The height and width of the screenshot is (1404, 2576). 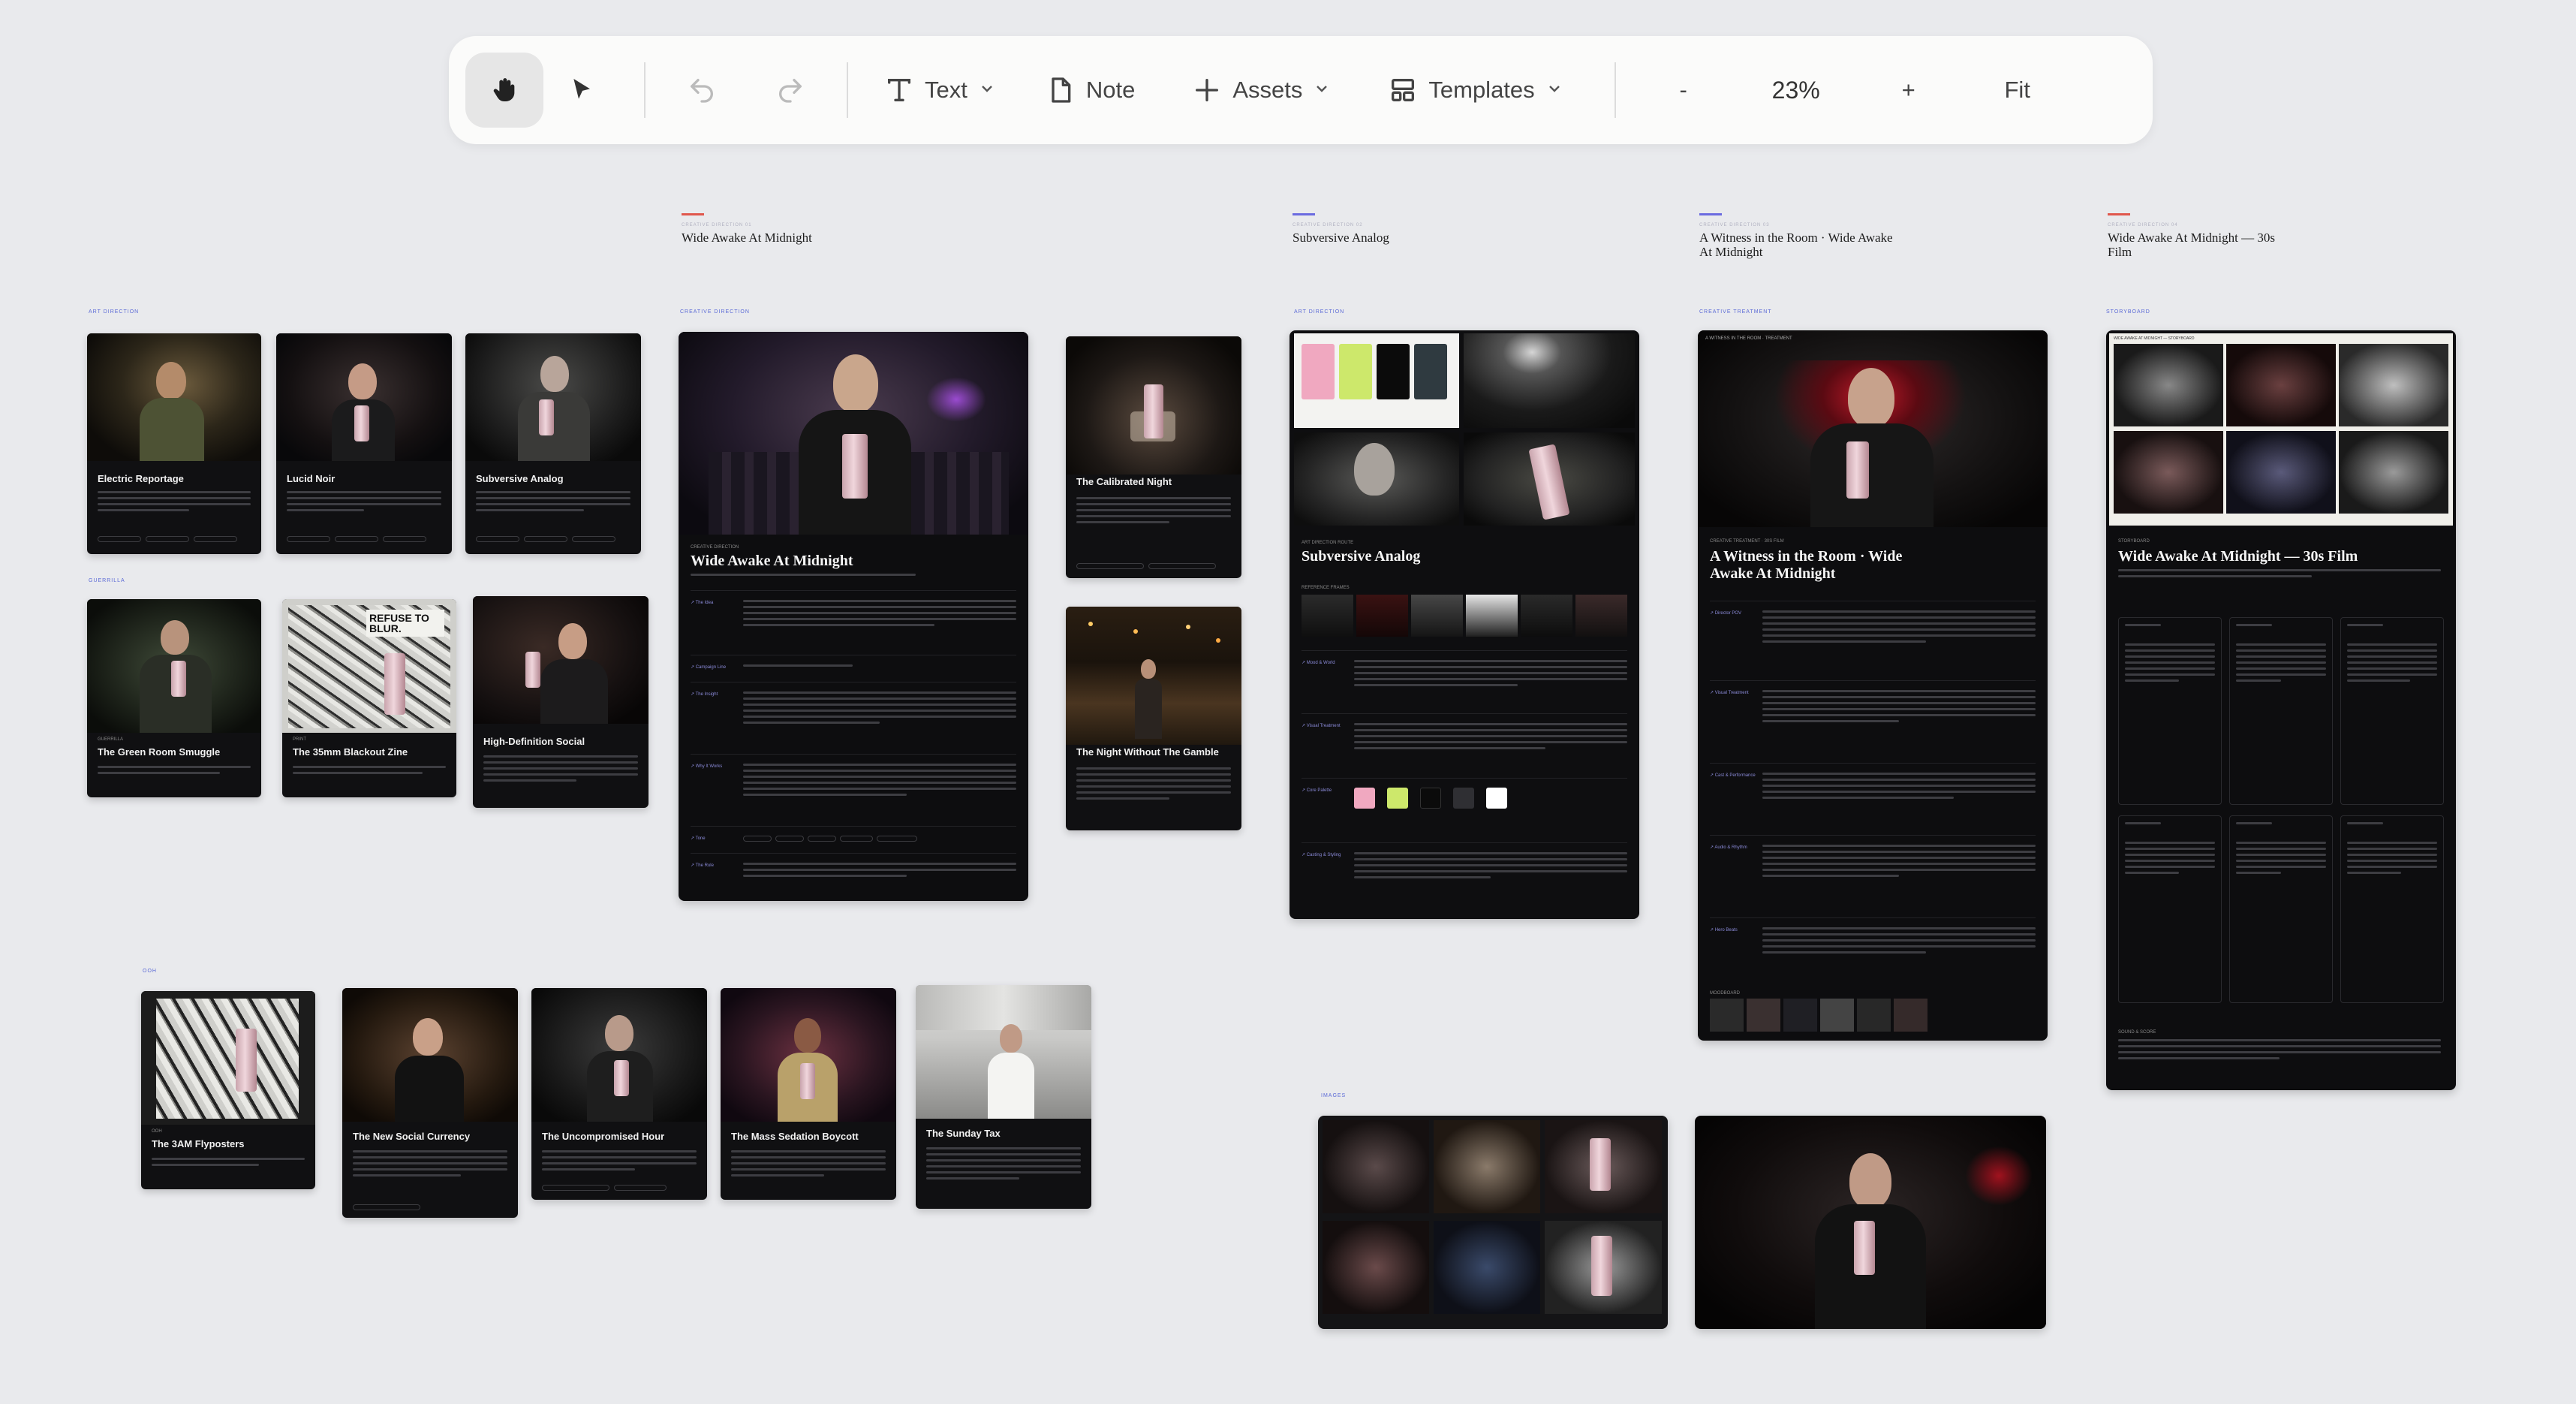 I want to click on section-label: CREATIVE TREATMENT, so click(x=1735, y=312).